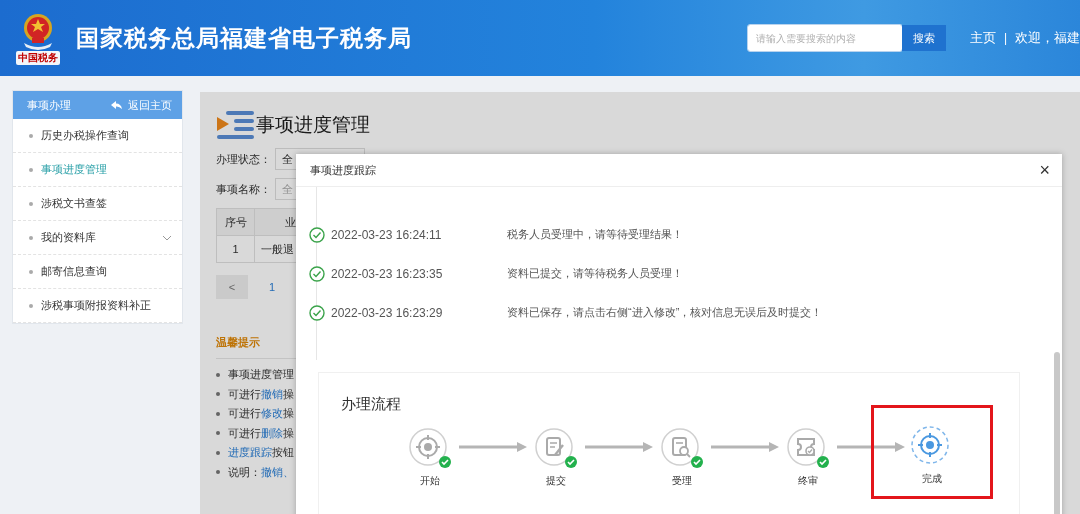 This screenshot has width=1080, height=514. Describe the element at coordinates (343, 170) in the screenshot. I see `dialog-title: 事项进度跟踪` at that location.